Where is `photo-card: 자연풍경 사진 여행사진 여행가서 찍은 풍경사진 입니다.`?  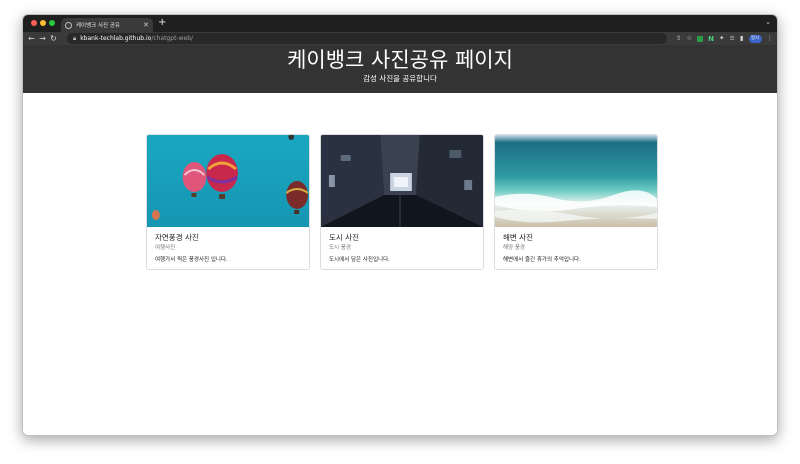
photo-card: 자연풍경 사진 여행사진 여행가서 찍은 풍경사진 입니다. is located at coordinates (228, 202).